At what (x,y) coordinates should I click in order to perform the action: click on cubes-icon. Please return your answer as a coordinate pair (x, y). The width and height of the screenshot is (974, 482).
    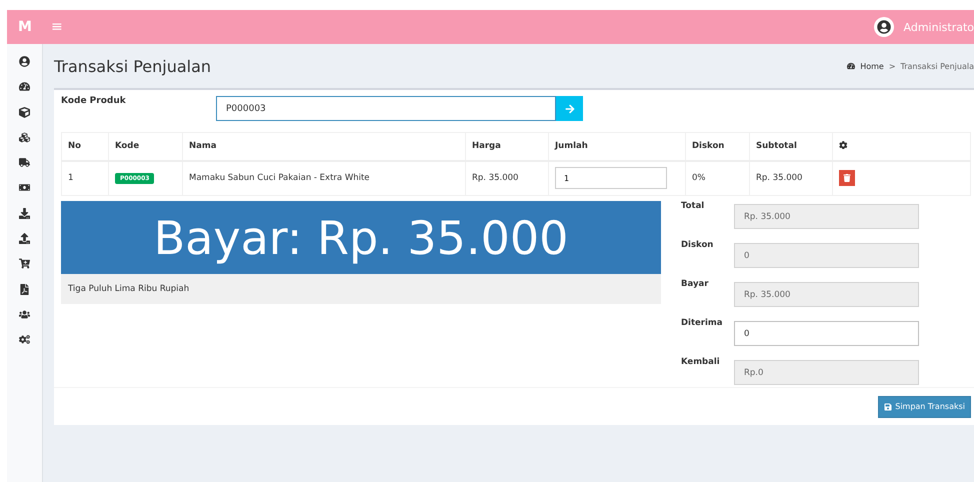
    Looking at the image, I should click on (24, 137).